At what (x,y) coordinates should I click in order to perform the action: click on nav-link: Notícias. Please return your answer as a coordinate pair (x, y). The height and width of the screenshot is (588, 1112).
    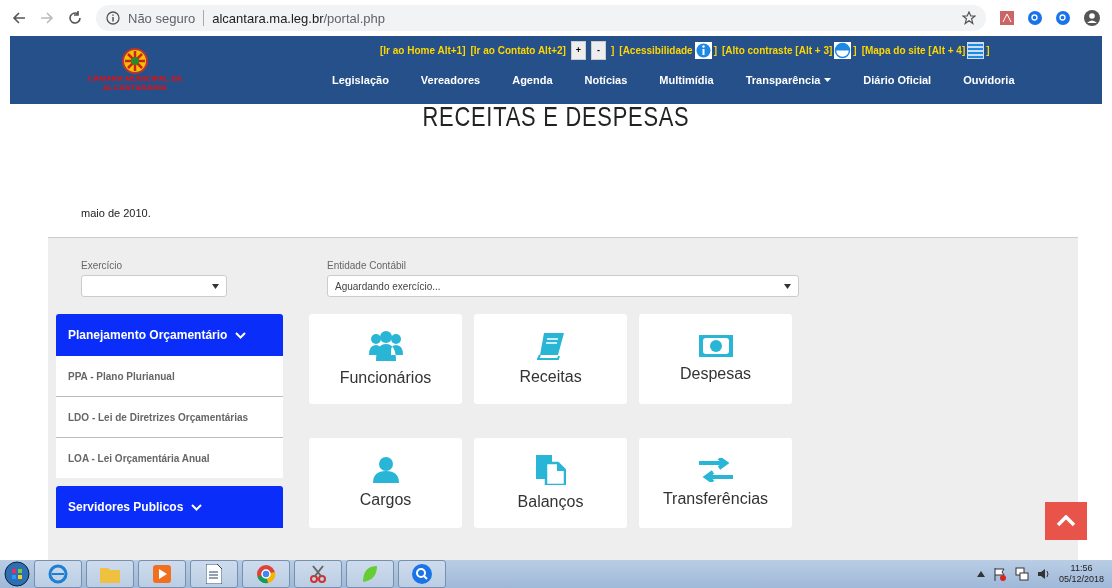
    Looking at the image, I should click on (606, 80).